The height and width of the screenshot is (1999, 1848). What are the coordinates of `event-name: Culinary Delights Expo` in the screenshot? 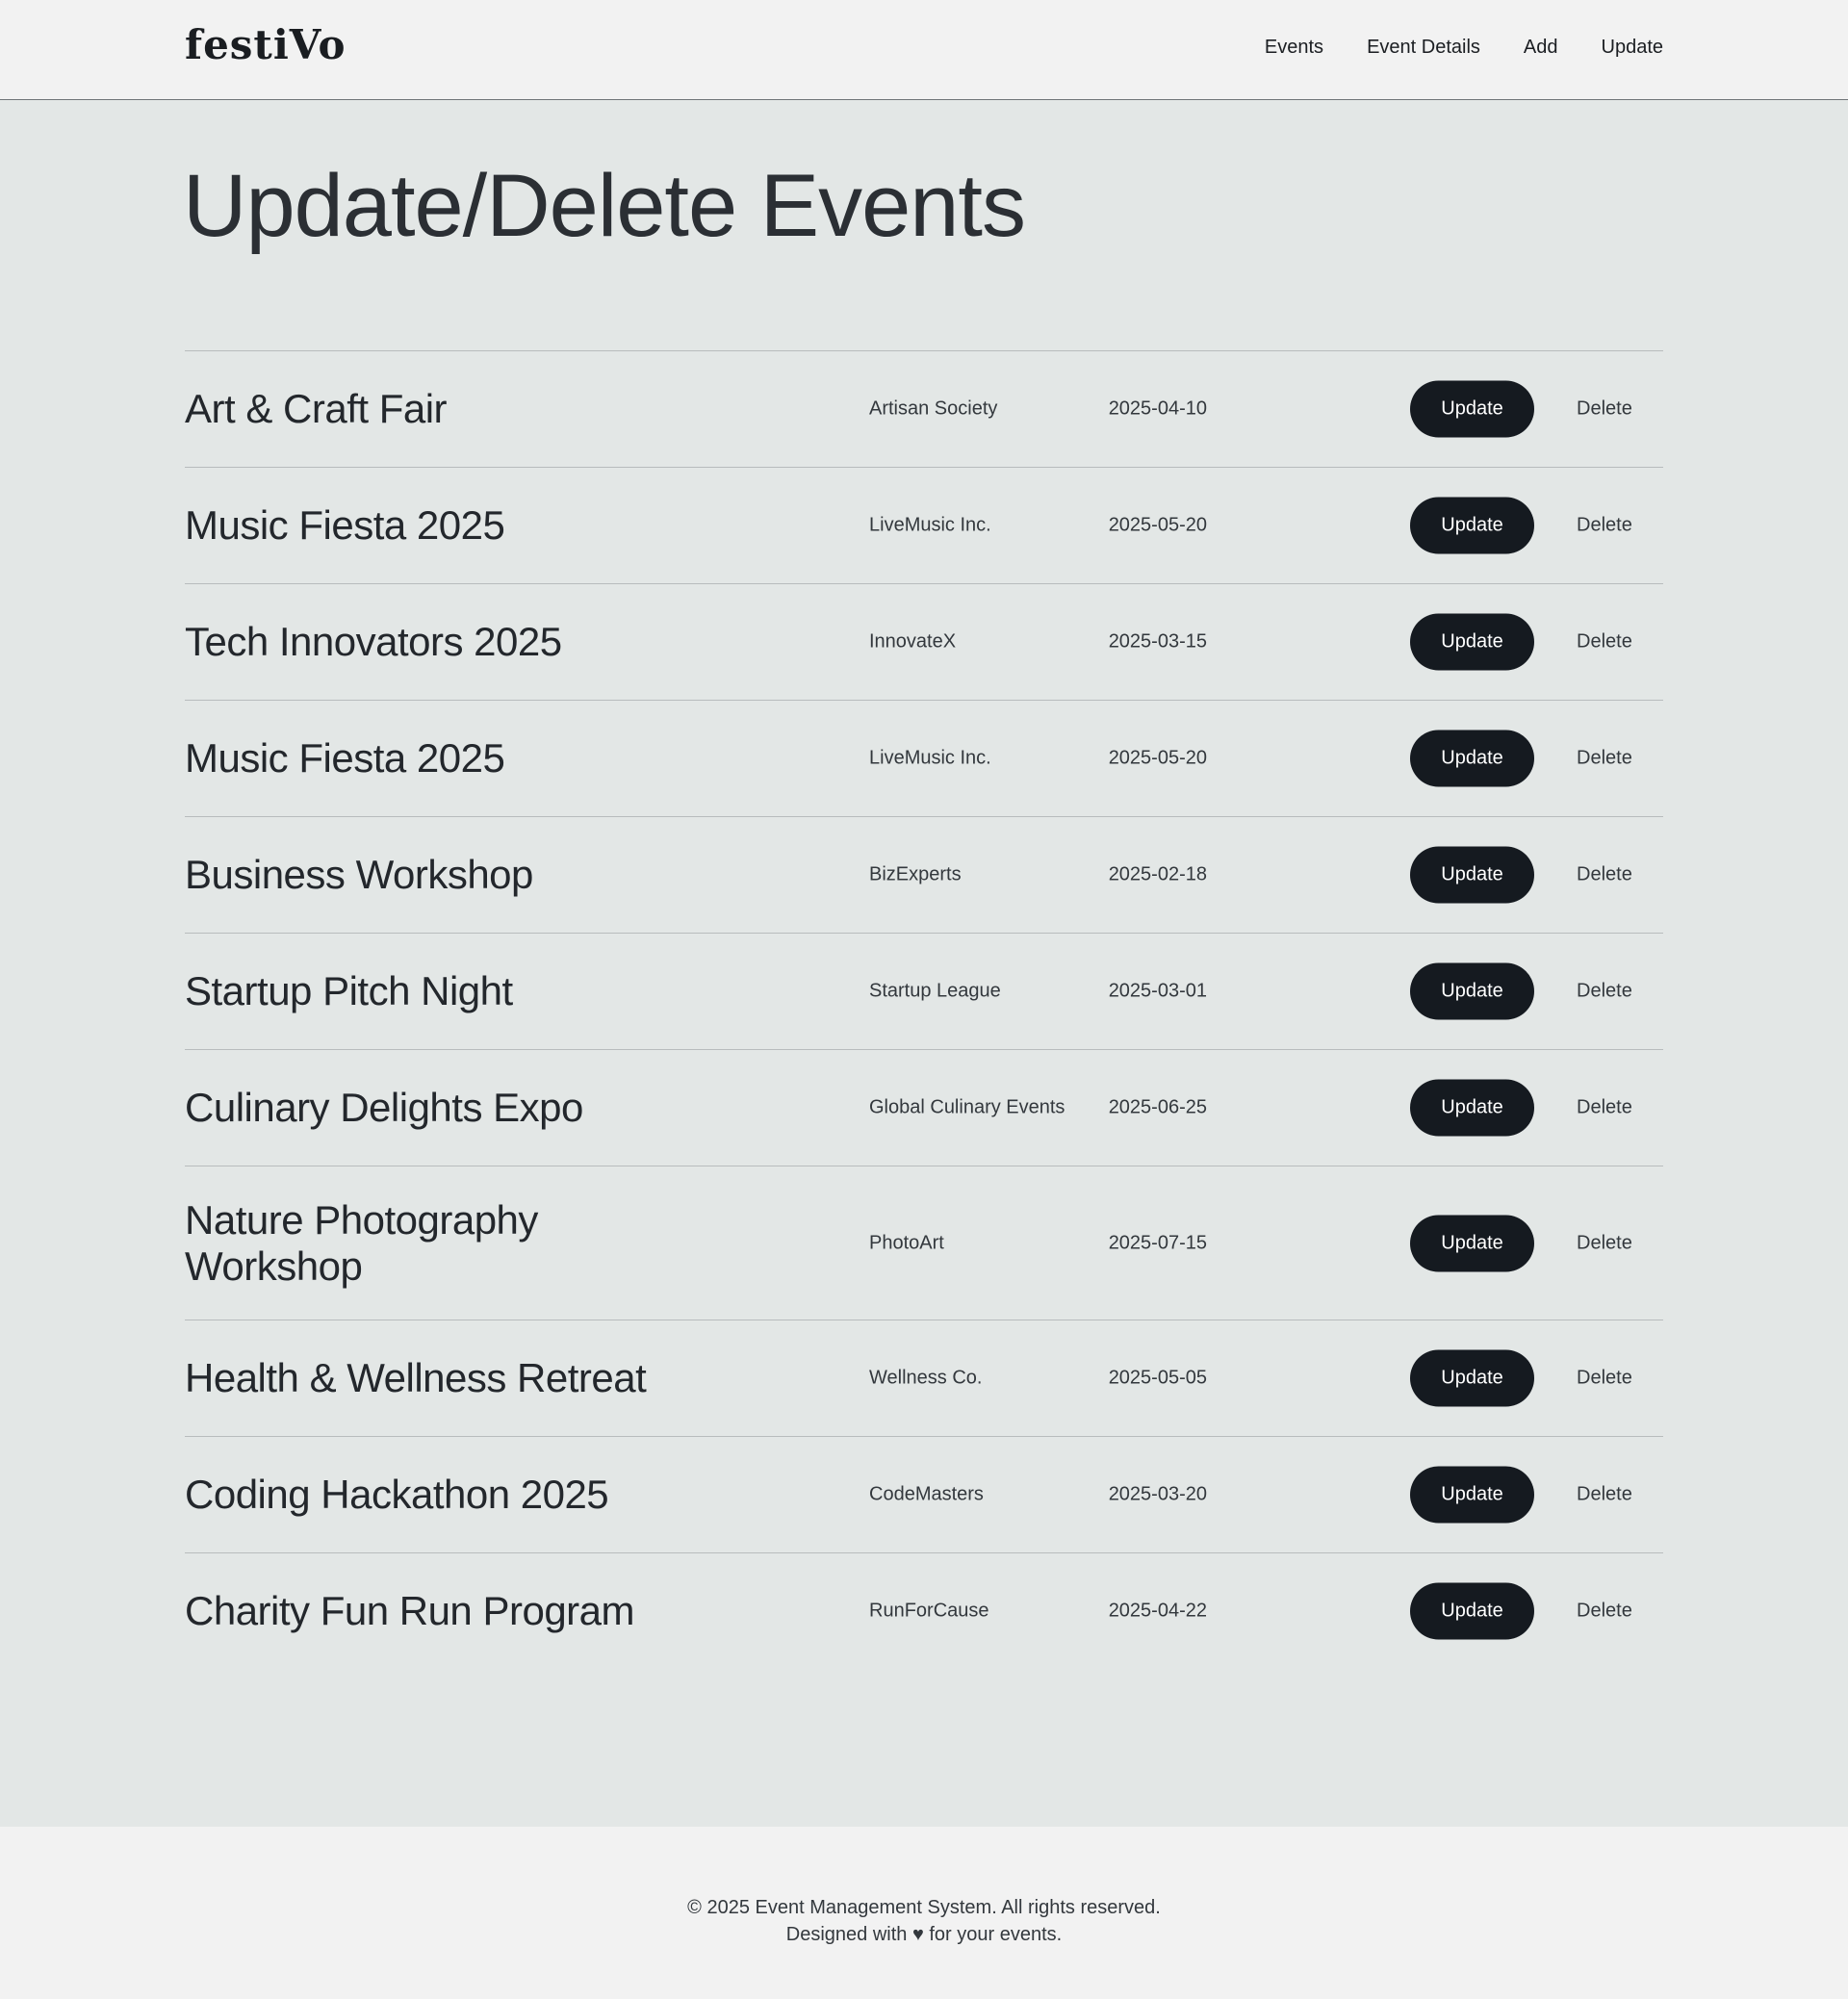 It's located at (384, 1107).